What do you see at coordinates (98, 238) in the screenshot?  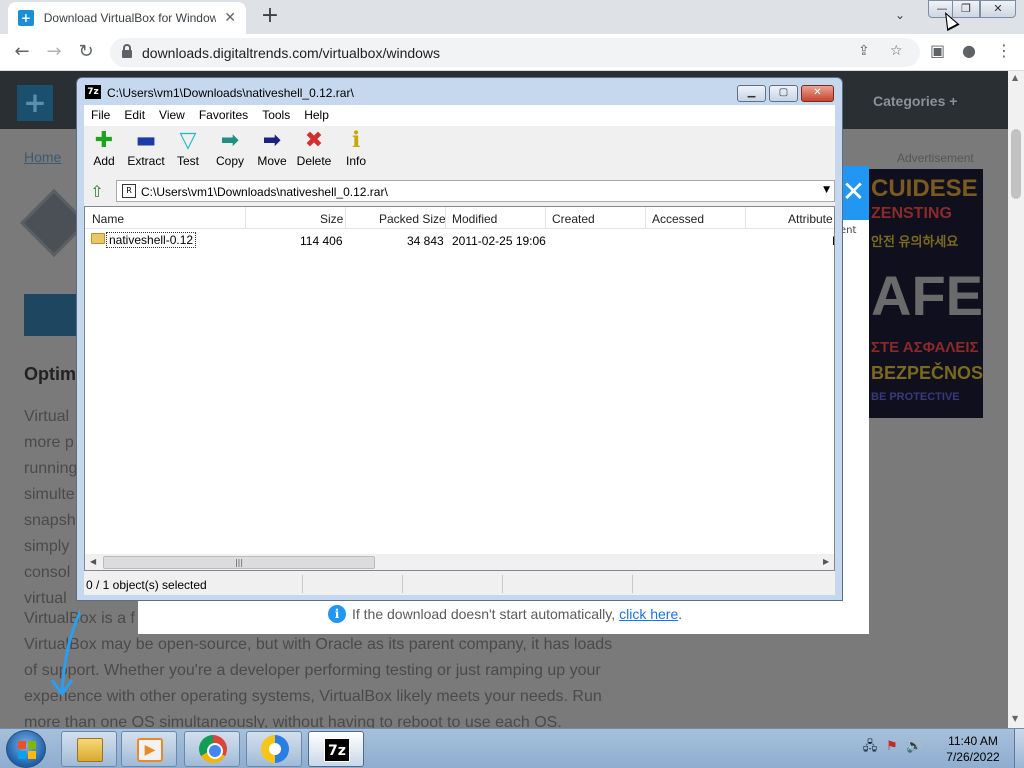 I see `folder-icon` at bounding box center [98, 238].